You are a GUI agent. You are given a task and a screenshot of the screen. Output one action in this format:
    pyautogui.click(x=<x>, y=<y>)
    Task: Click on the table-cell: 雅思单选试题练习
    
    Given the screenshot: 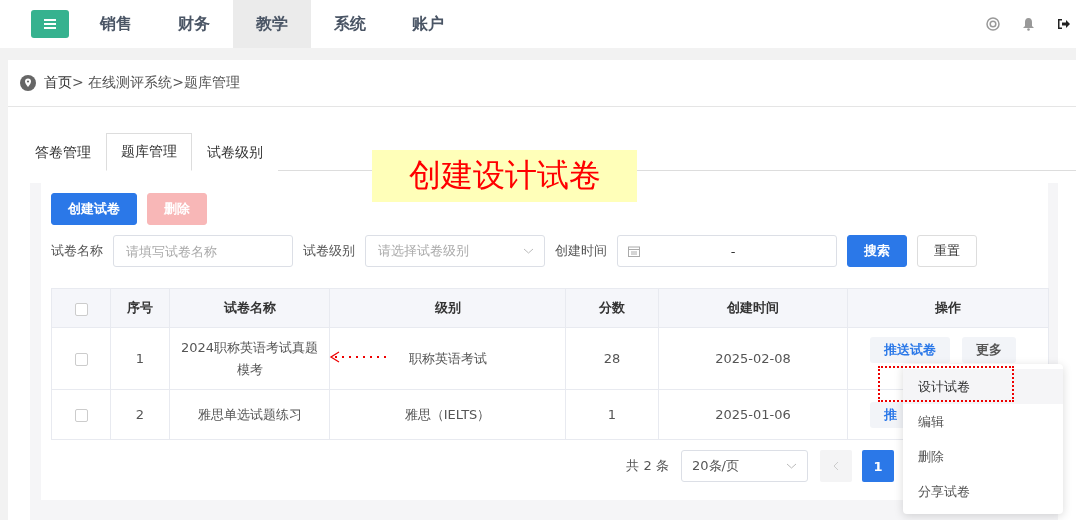 What is the action you would take?
    pyautogui.click(x=249, y=414)
    